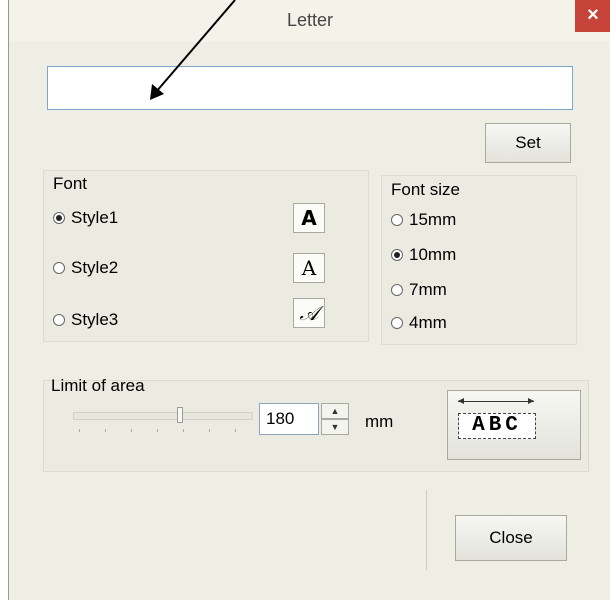 The image size is (610, 600). I want to click on letter-text-input, so click(310, 88).